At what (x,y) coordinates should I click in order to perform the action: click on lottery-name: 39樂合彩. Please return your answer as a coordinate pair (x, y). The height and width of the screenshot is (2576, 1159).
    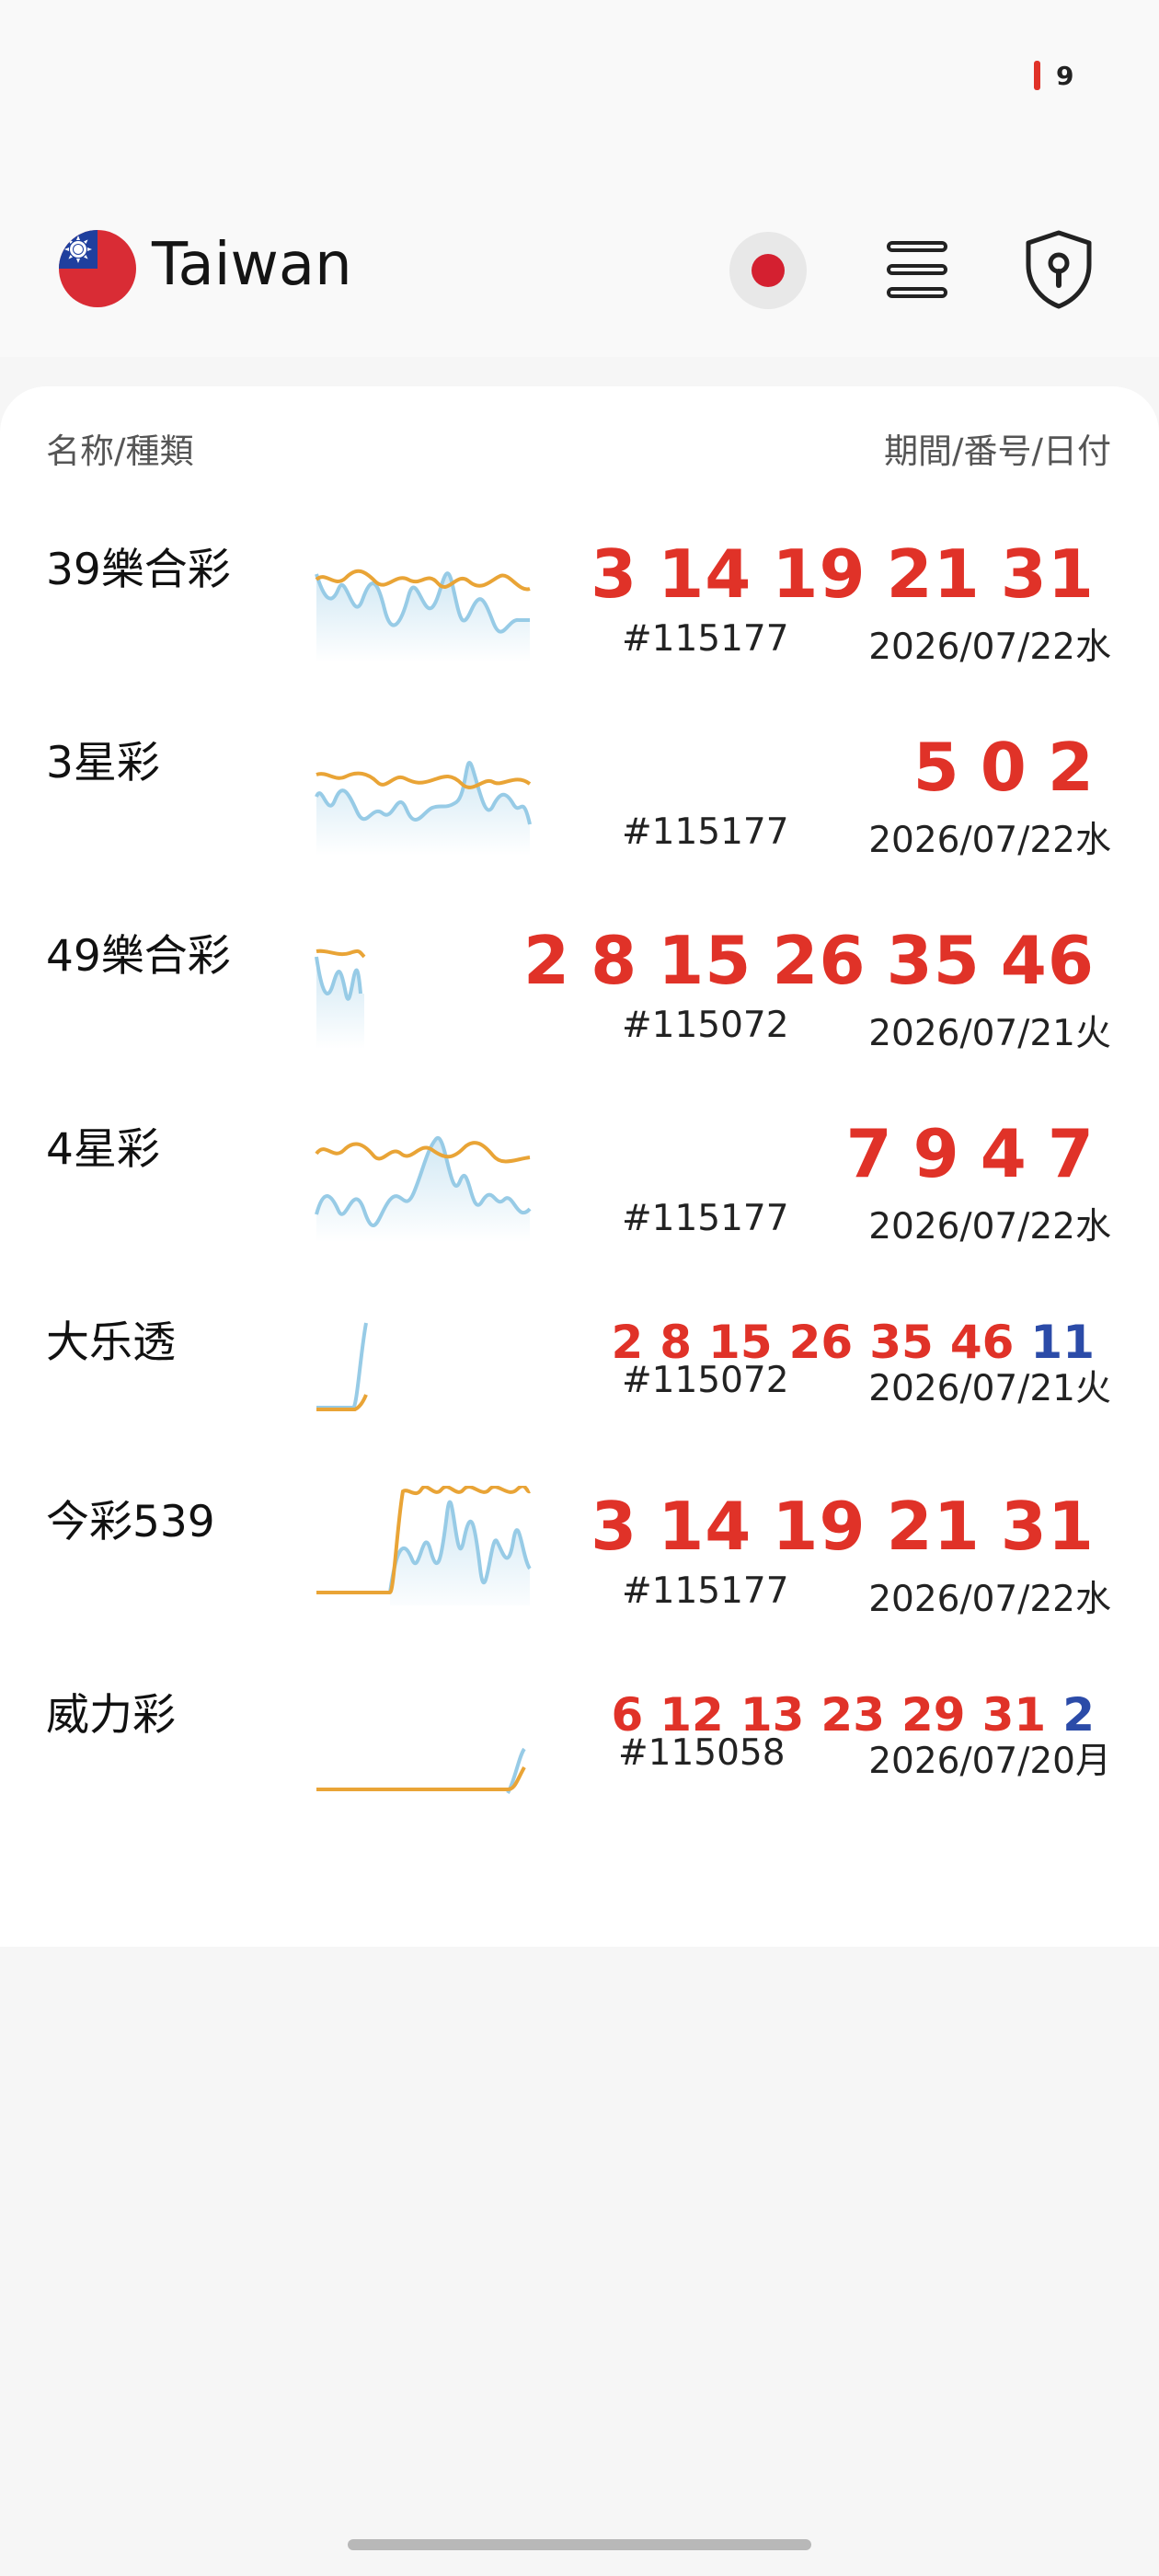
    Looking at the image, I should click on (138, 570).